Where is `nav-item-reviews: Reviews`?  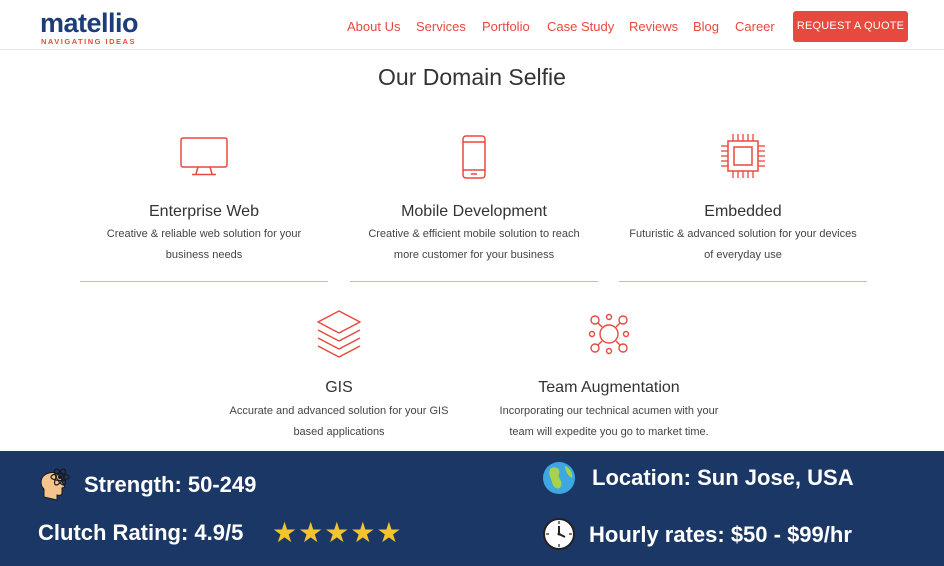
nav-item-reviews: Reviews is located at coordinates (653, 27).